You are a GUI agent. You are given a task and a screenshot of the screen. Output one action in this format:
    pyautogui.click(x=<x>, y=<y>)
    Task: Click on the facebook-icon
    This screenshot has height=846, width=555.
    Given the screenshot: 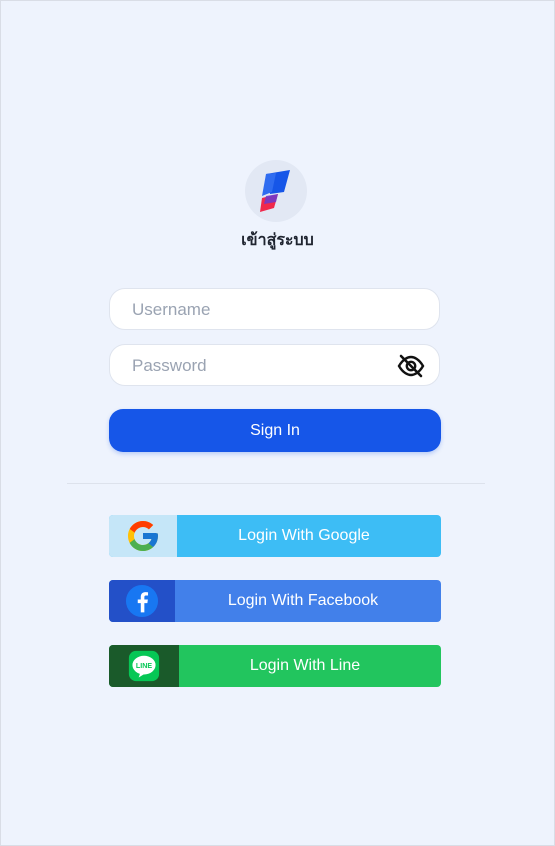 What is the action you would take?
    pyautogui.click(x=142, y=601)
    